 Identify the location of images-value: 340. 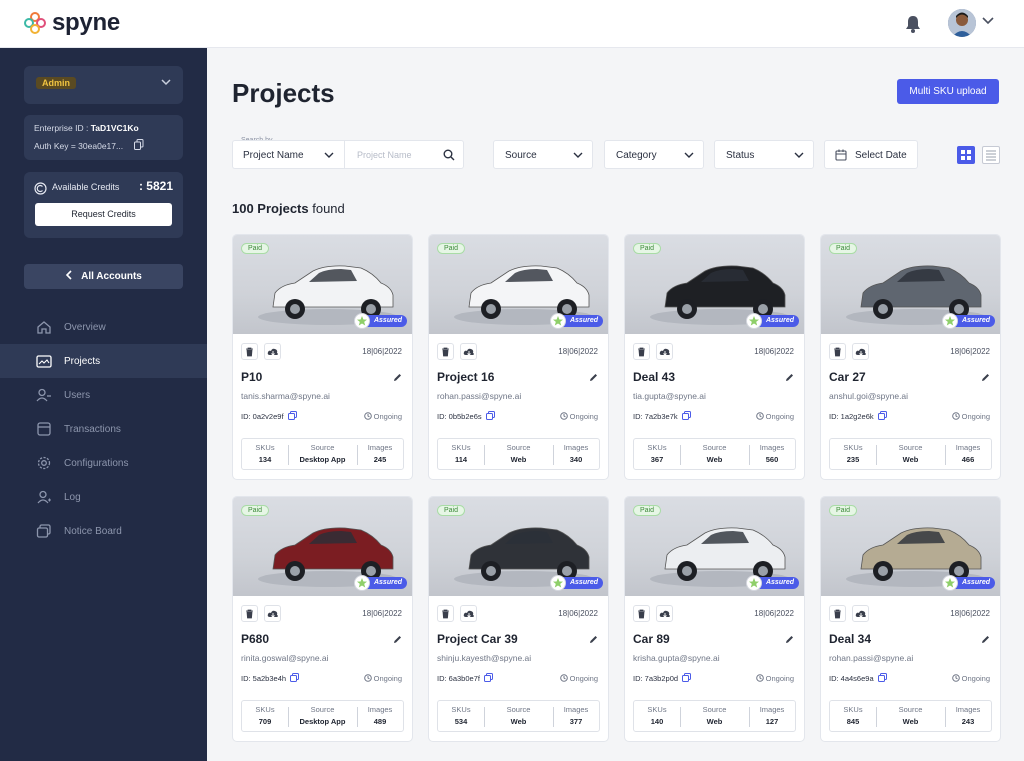
(576, 459).